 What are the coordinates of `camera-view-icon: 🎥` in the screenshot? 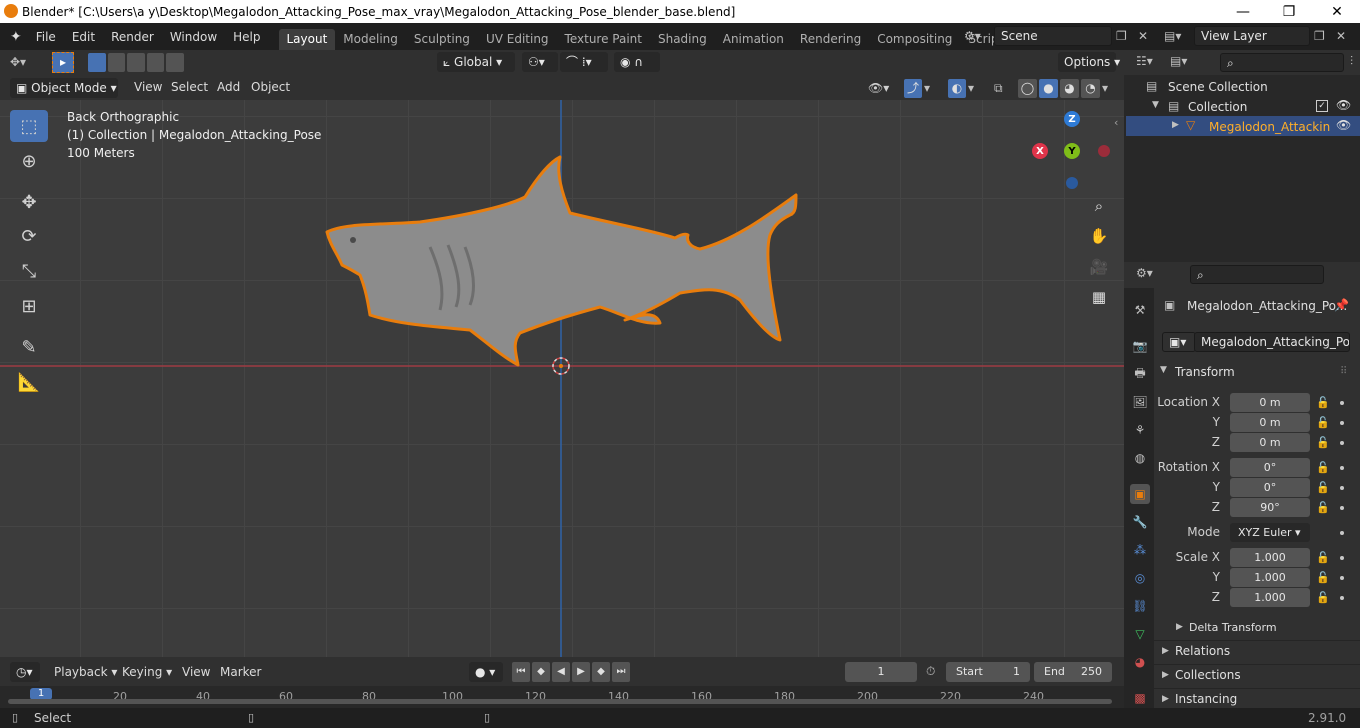 It's located at (1099, 267).